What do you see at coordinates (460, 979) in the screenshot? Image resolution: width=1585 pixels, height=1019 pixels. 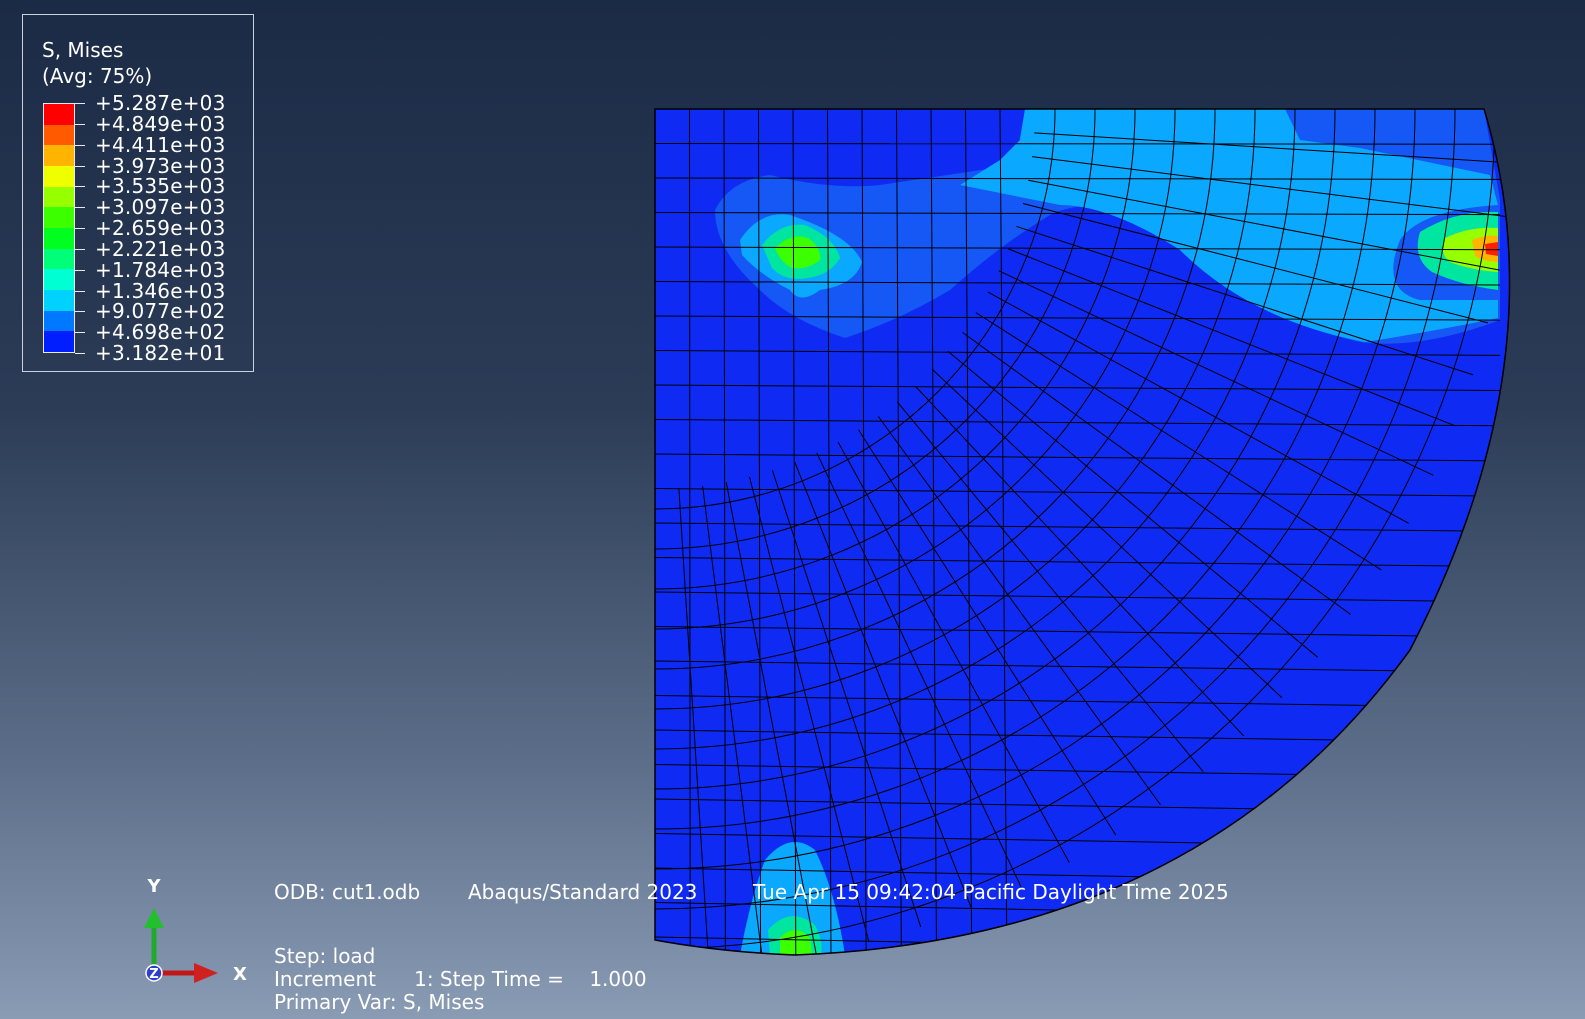 I see `increment-info: Increment 1: Step Time = 1.000` at bounding box center [460, 979].